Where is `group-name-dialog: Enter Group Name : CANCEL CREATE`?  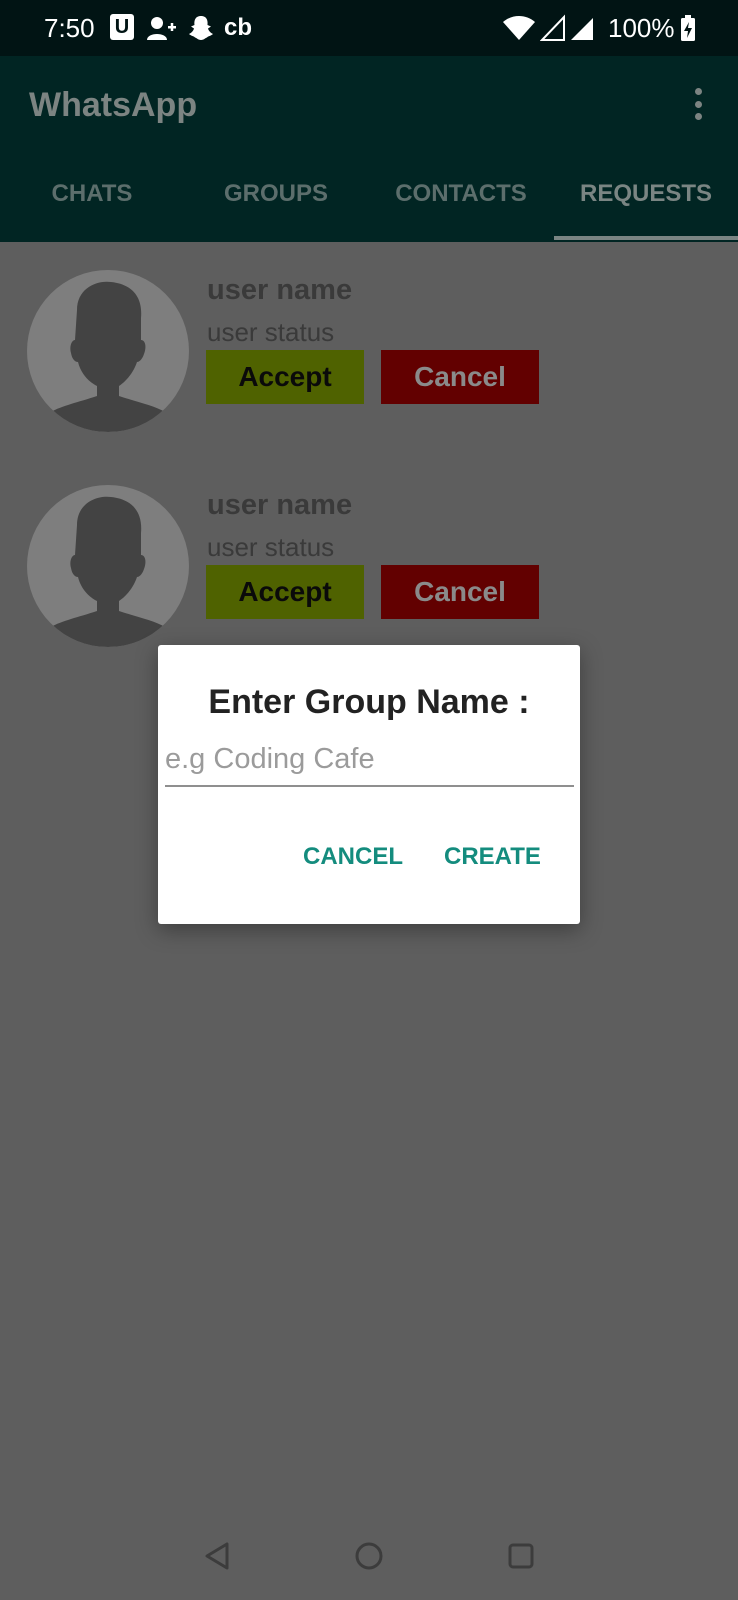 group-name-dialog: Enter Group Name : CANCEL CREATE is located at coordinates (369, 784).